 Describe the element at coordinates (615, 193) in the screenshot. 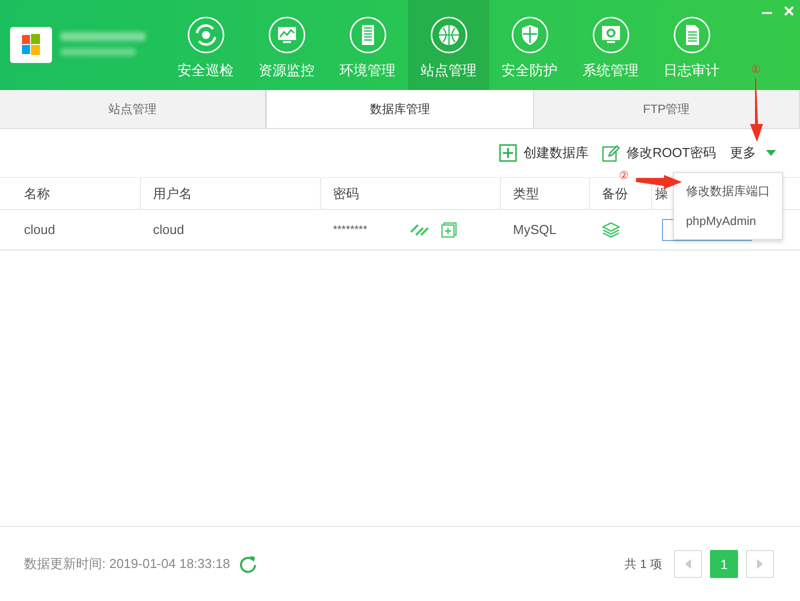

I see `column-header: 备份` at that location.